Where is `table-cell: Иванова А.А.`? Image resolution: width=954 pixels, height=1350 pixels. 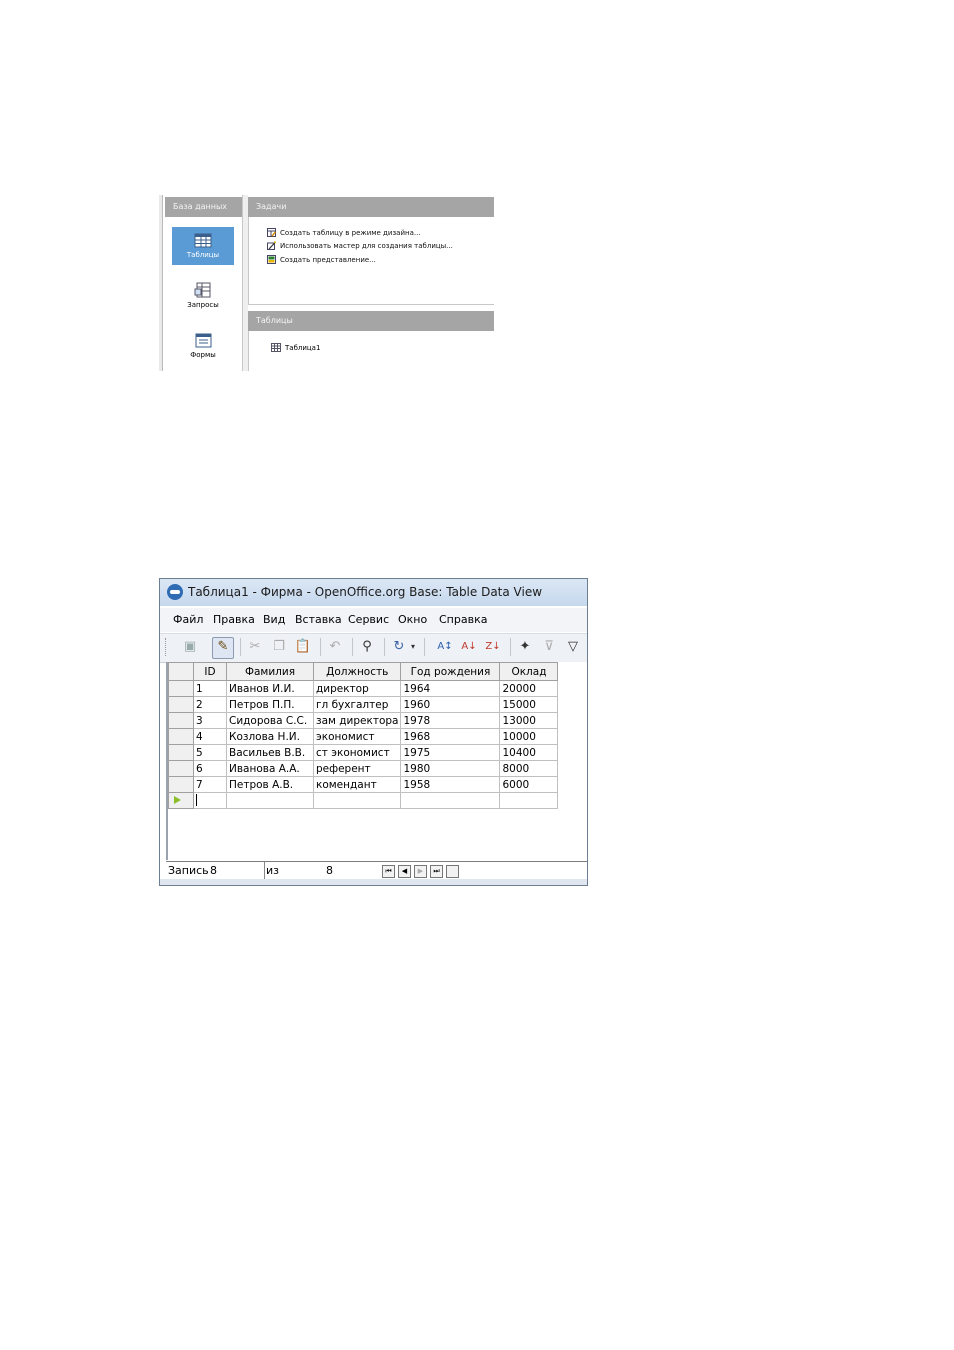 table-cell: Иванова А.А. is located at coordinates (270, 768).